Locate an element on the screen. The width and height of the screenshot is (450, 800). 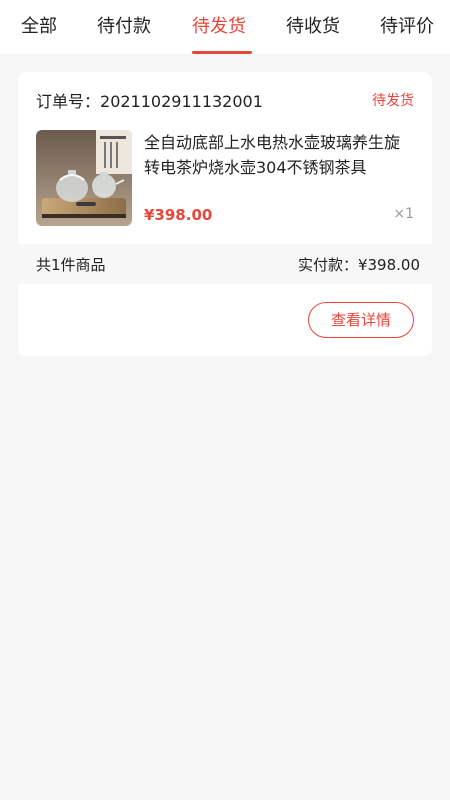
product-title: 全自动底部上水电热水壶玻璃养生旋转电茶炉烧水壶304不锈钢茶具 is located at coordinates (279, 155).